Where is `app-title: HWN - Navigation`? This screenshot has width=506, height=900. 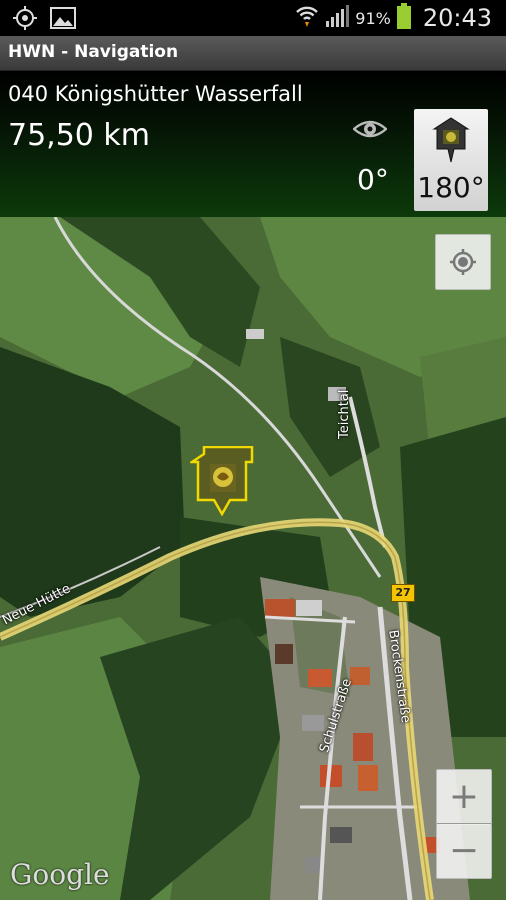 app-title: HWN - Navigation is located at coordinates (93, 52).